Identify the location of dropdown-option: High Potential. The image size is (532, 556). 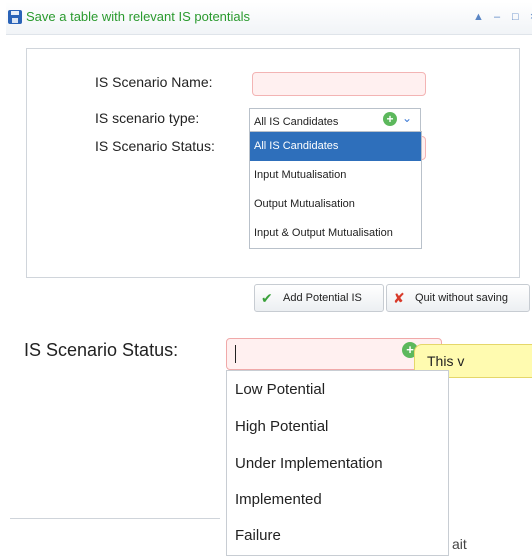
(337, 426).